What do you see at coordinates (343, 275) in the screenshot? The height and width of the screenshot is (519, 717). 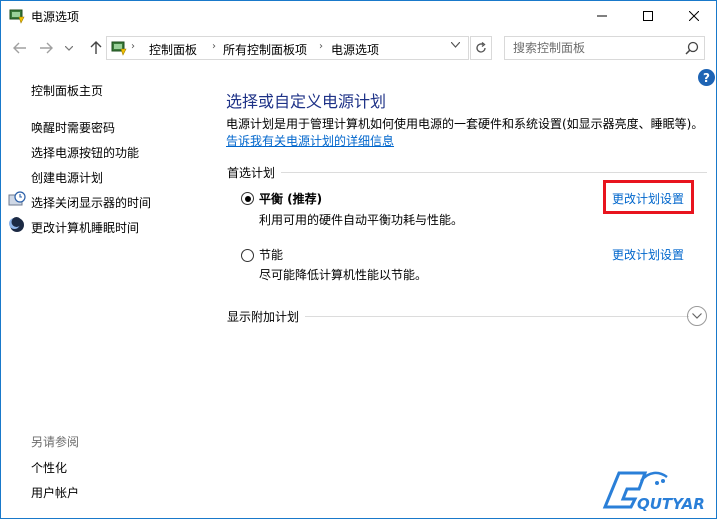 I see `plan-power-saver-description: 尽可能降低计算机性能以节能。` at bounding box center [343, 275].